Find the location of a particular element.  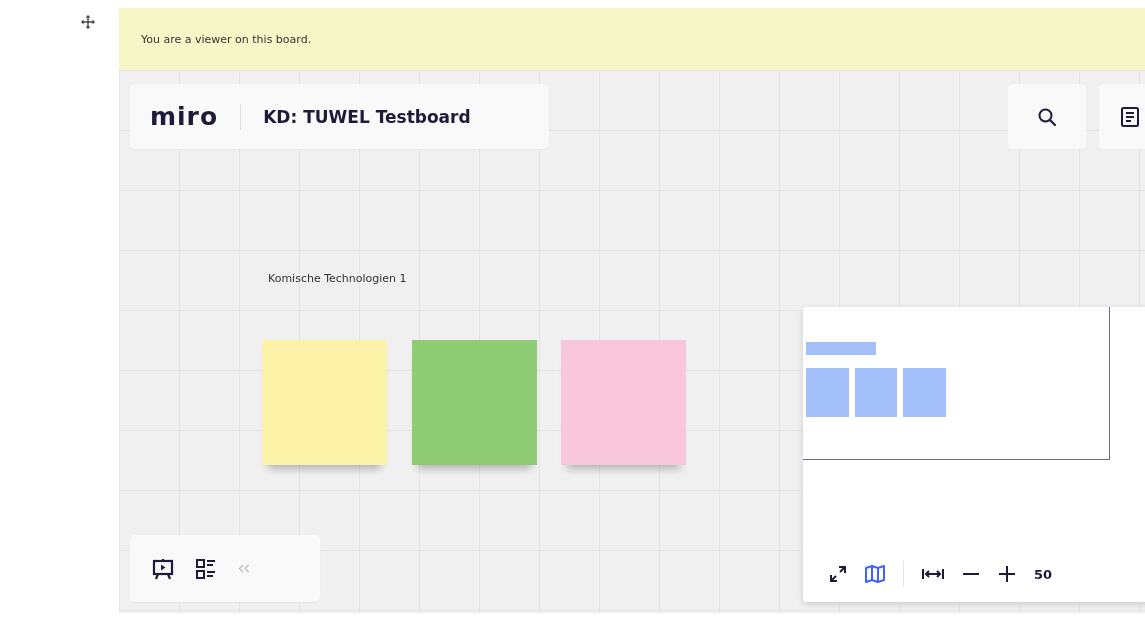

fullscreen-button is located at coordinates (838, 574).